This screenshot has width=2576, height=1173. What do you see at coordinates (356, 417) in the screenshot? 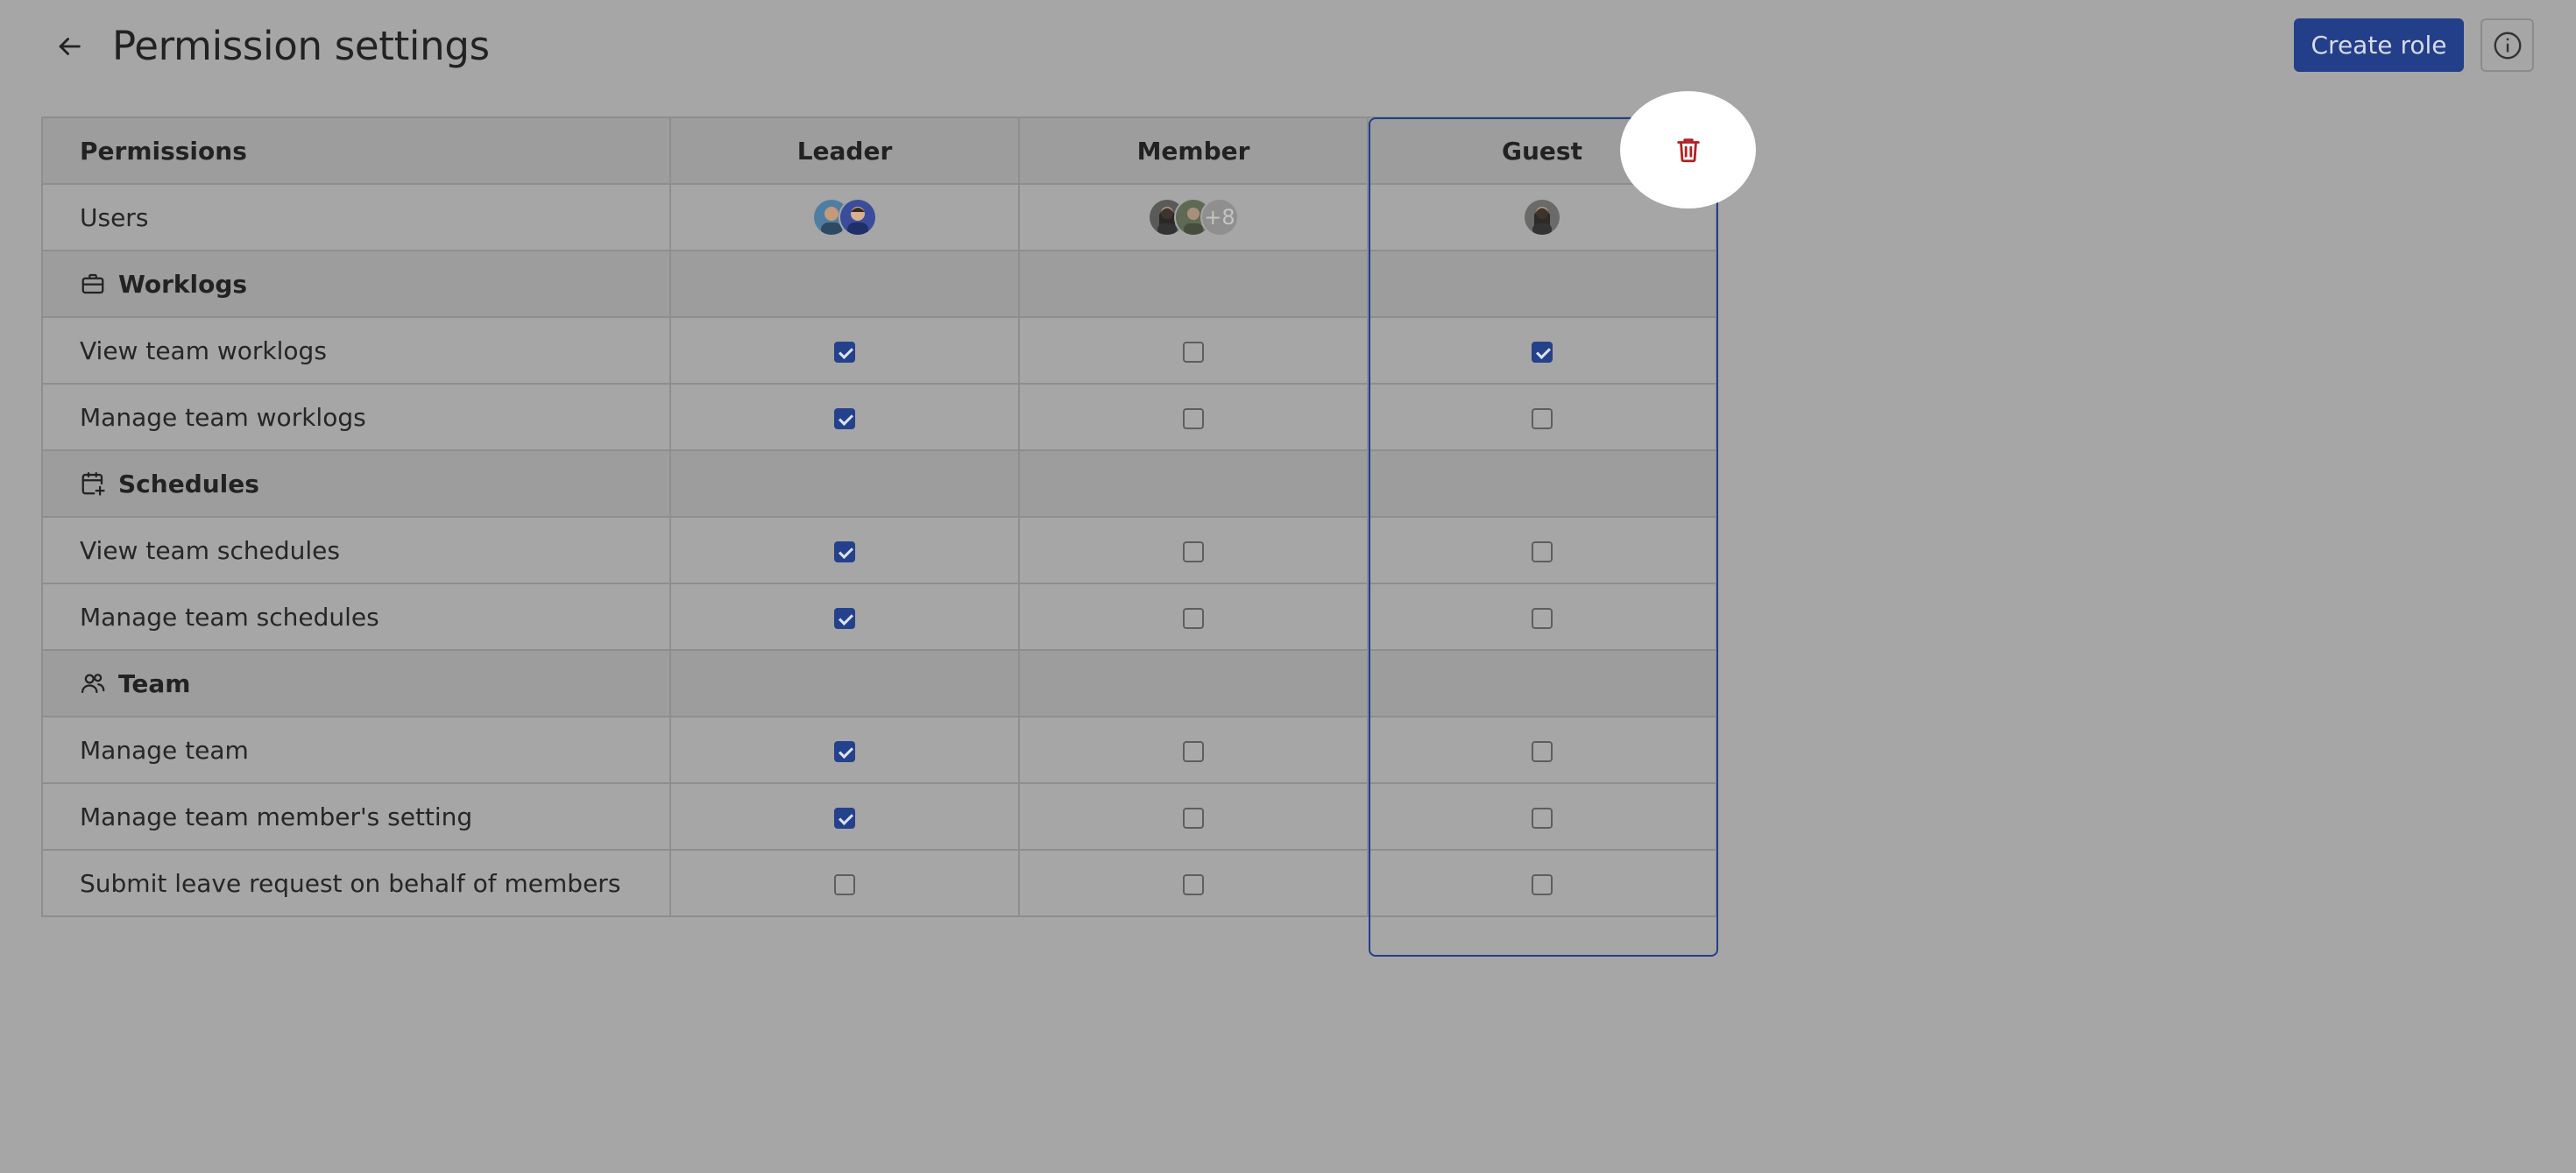
I see `permission-label: Manage team worklogs` at bounding box center [356, 417].